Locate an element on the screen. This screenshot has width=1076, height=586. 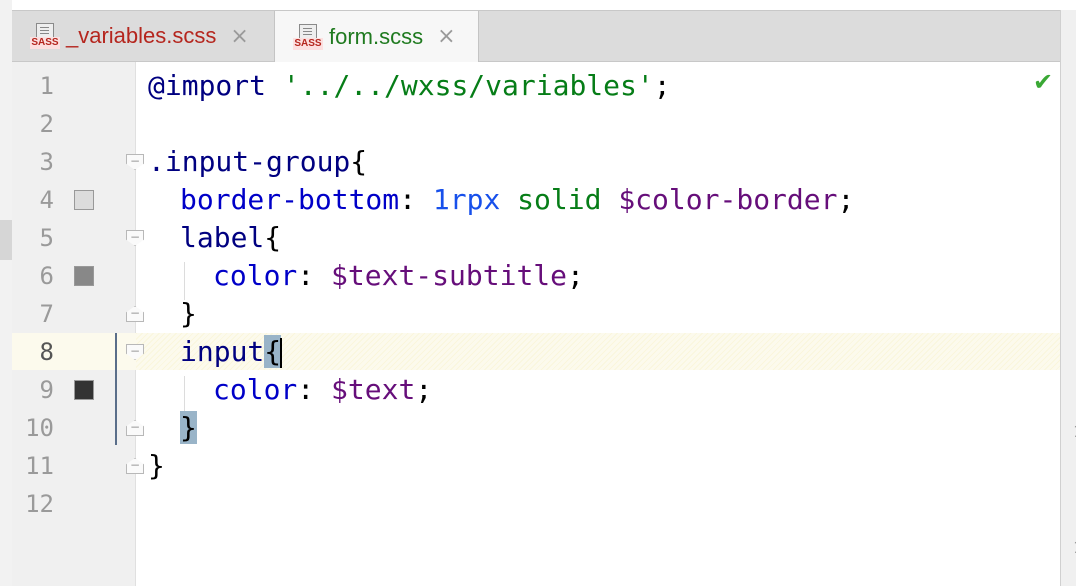
line-number: 12 is located at coordinates (34, 504).